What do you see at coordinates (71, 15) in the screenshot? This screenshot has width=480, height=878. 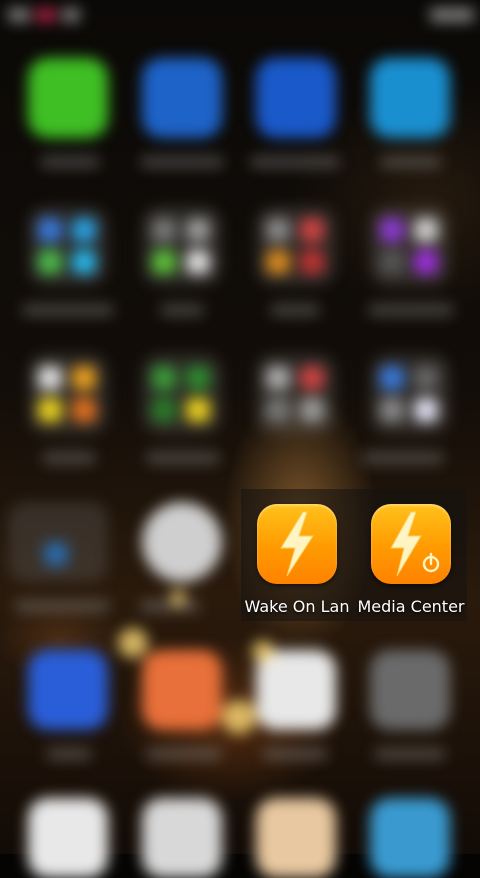 I see `wifi-icon` at bounding box center [71, 15].